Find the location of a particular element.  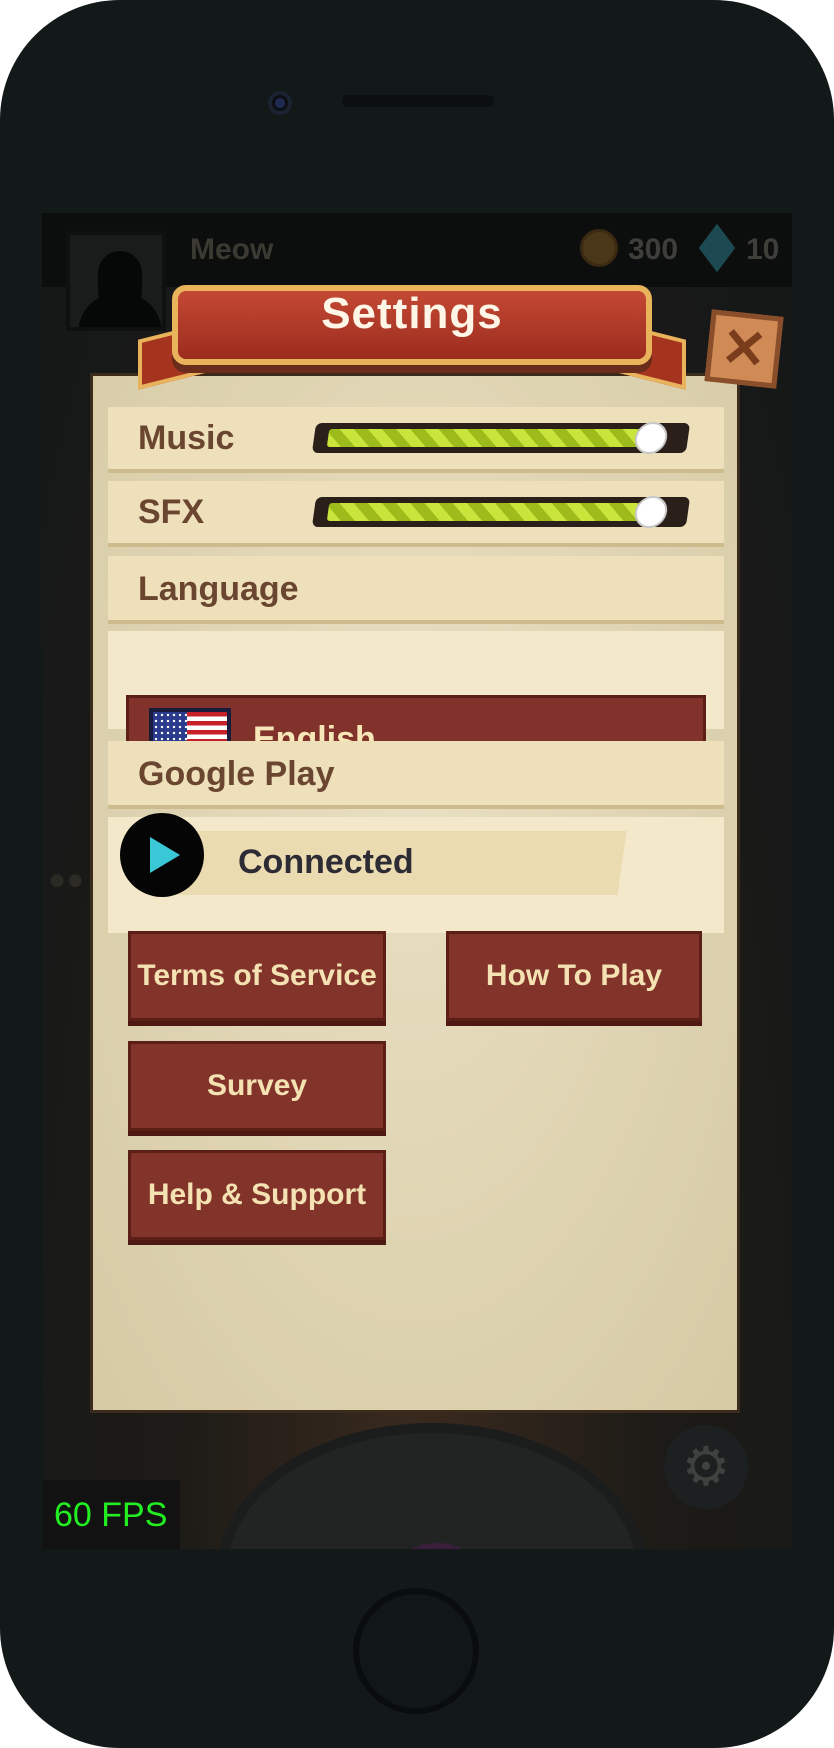

sfx-row: SFX is located at coordinates (416, 512).